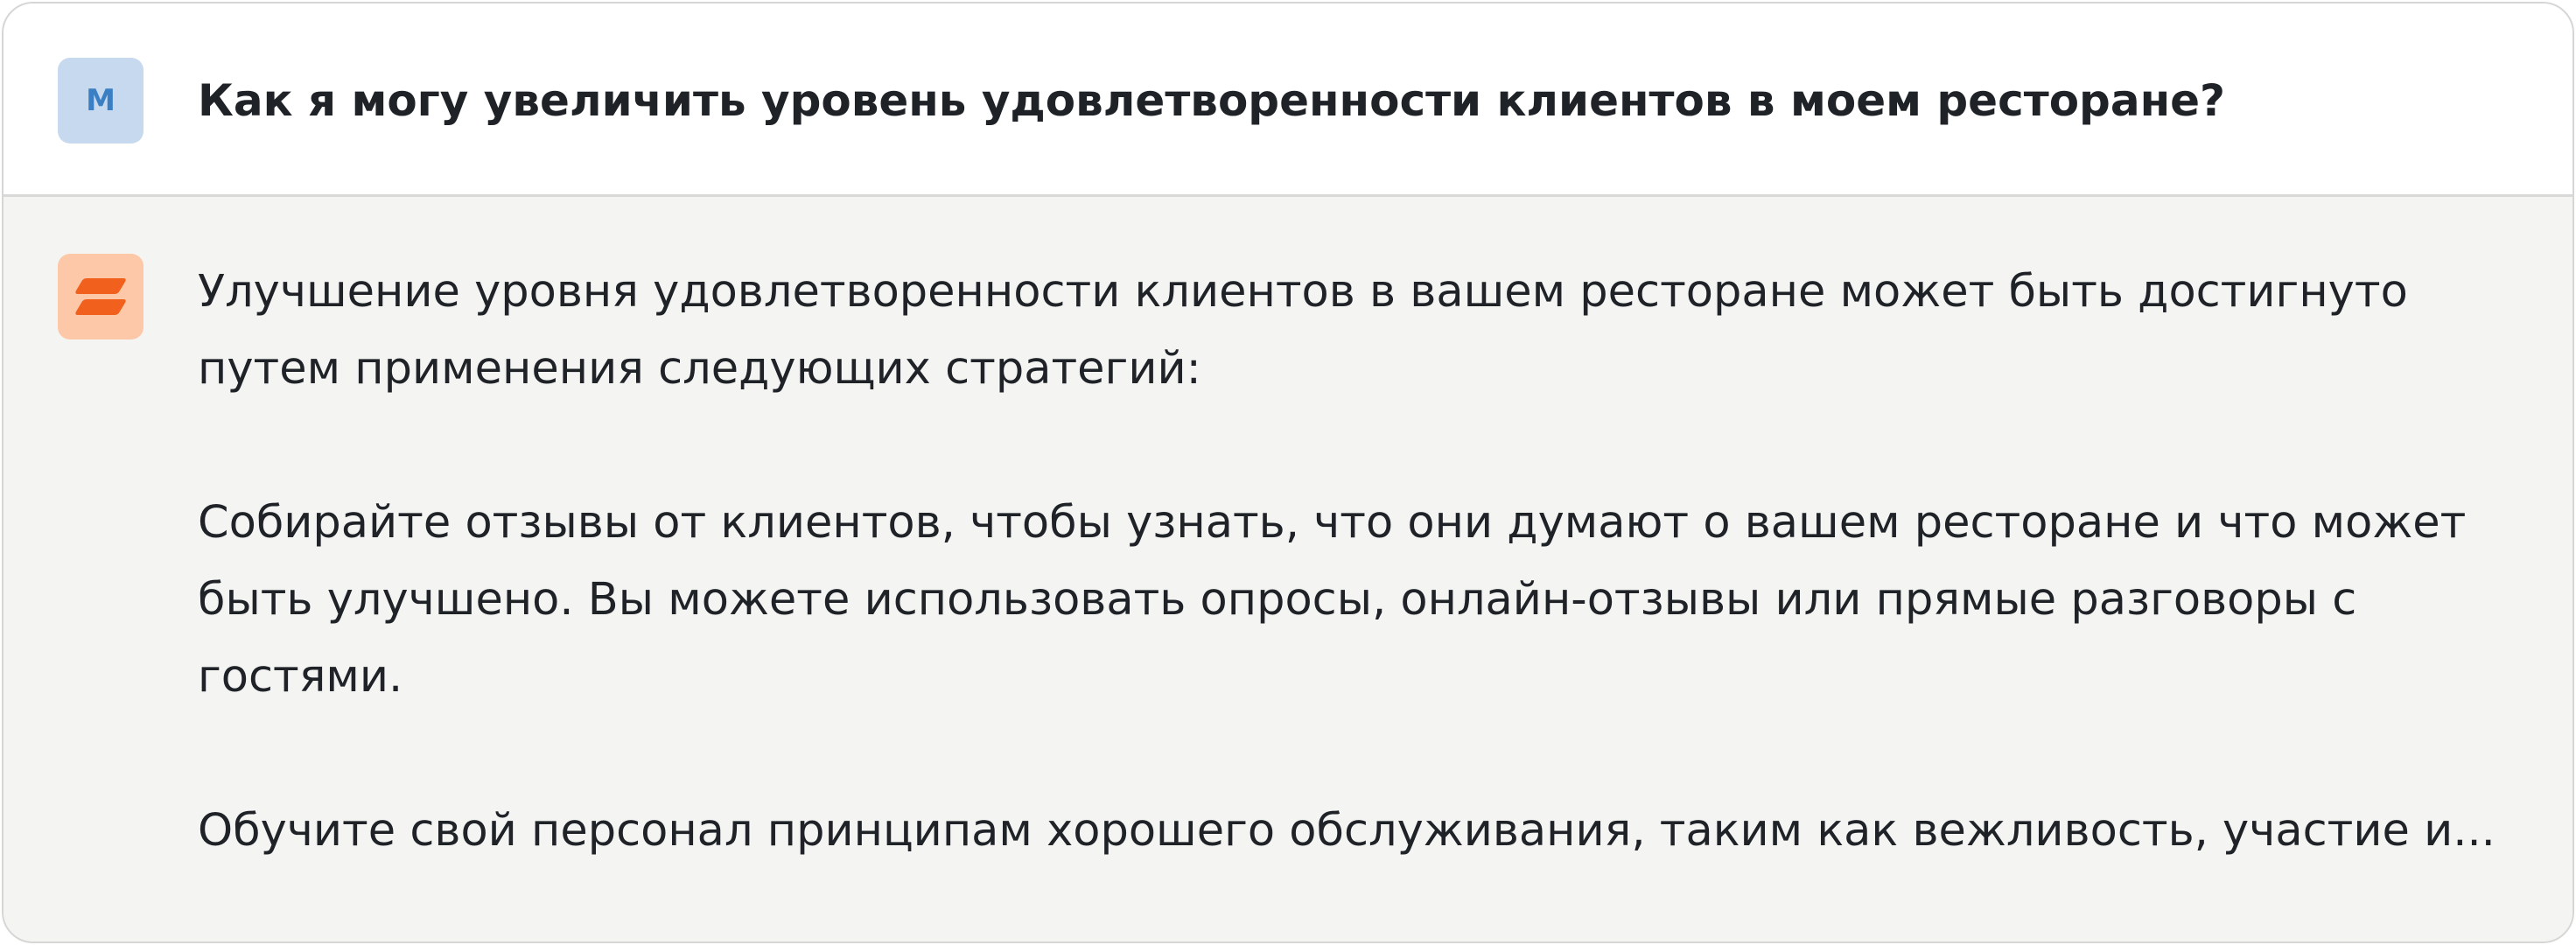  I want to click on user-avatar: M, so click(101, 101).